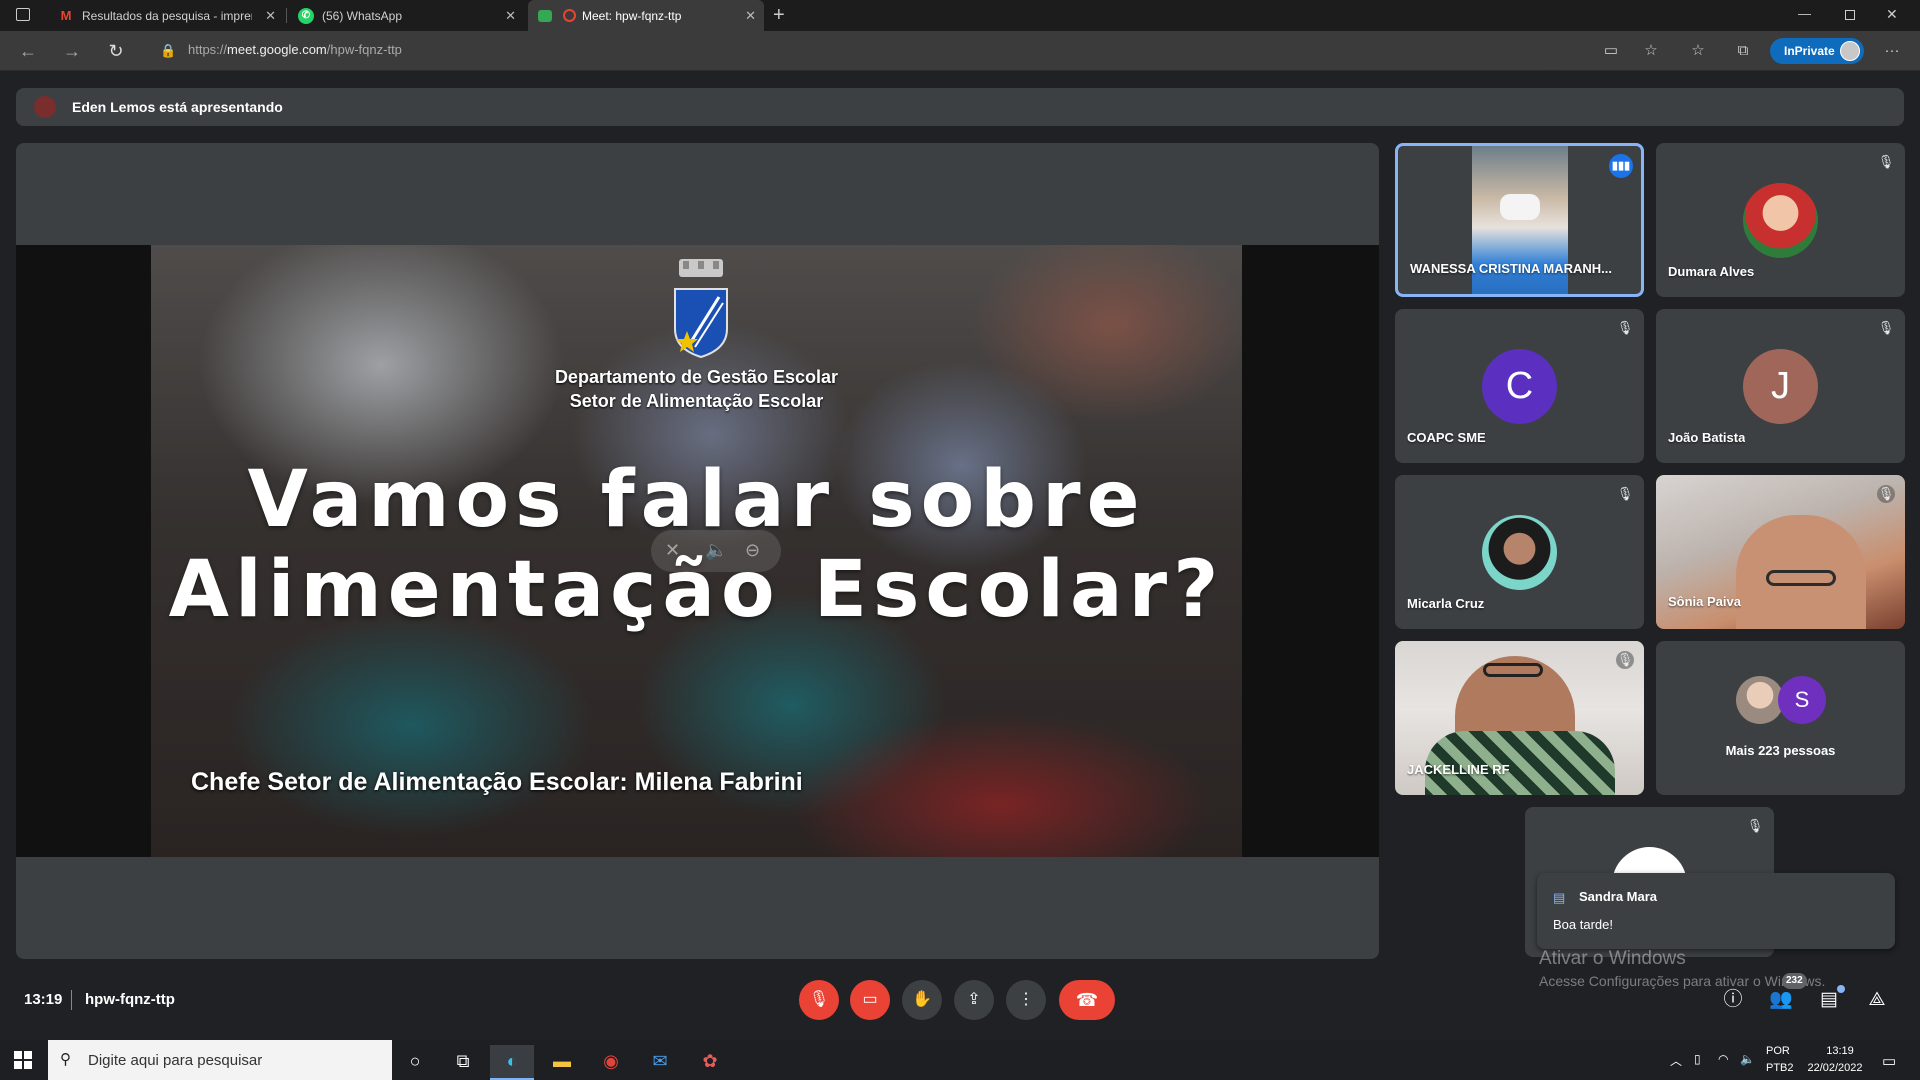 The width and height of the screenshot is (1920, 1080). I want to click on participant-tile: 🎙︎ JACKELLINE RF, so click(1519, 718).